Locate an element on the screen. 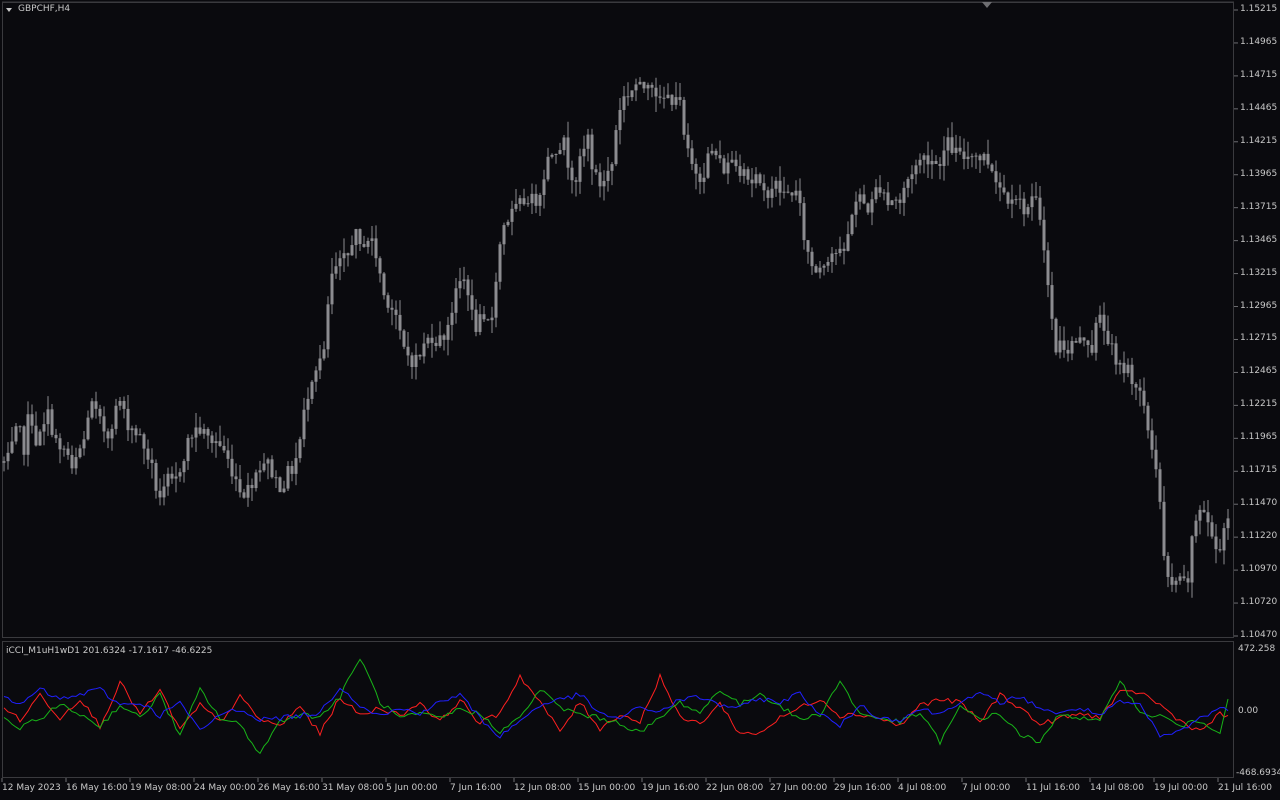 This screenshot has height=800, width=1280. price-tick-label: 1.11715 is located at coordinates (1259, 470).